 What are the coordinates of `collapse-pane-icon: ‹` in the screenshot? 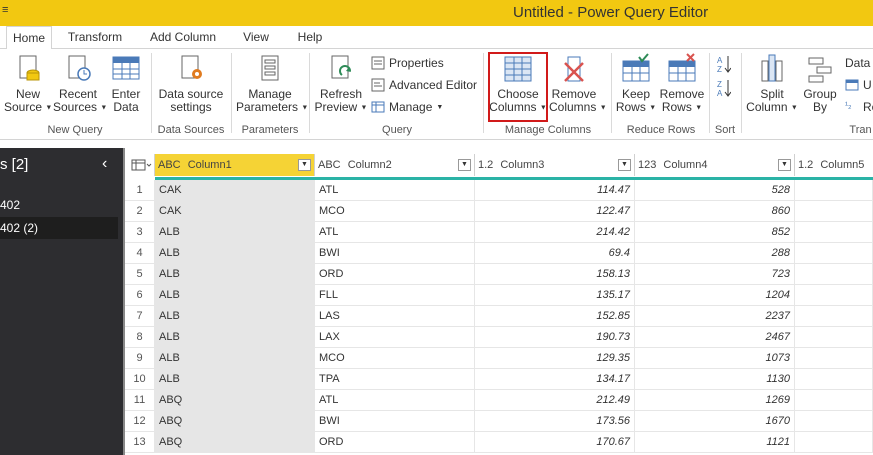 It's located at (104, 164).